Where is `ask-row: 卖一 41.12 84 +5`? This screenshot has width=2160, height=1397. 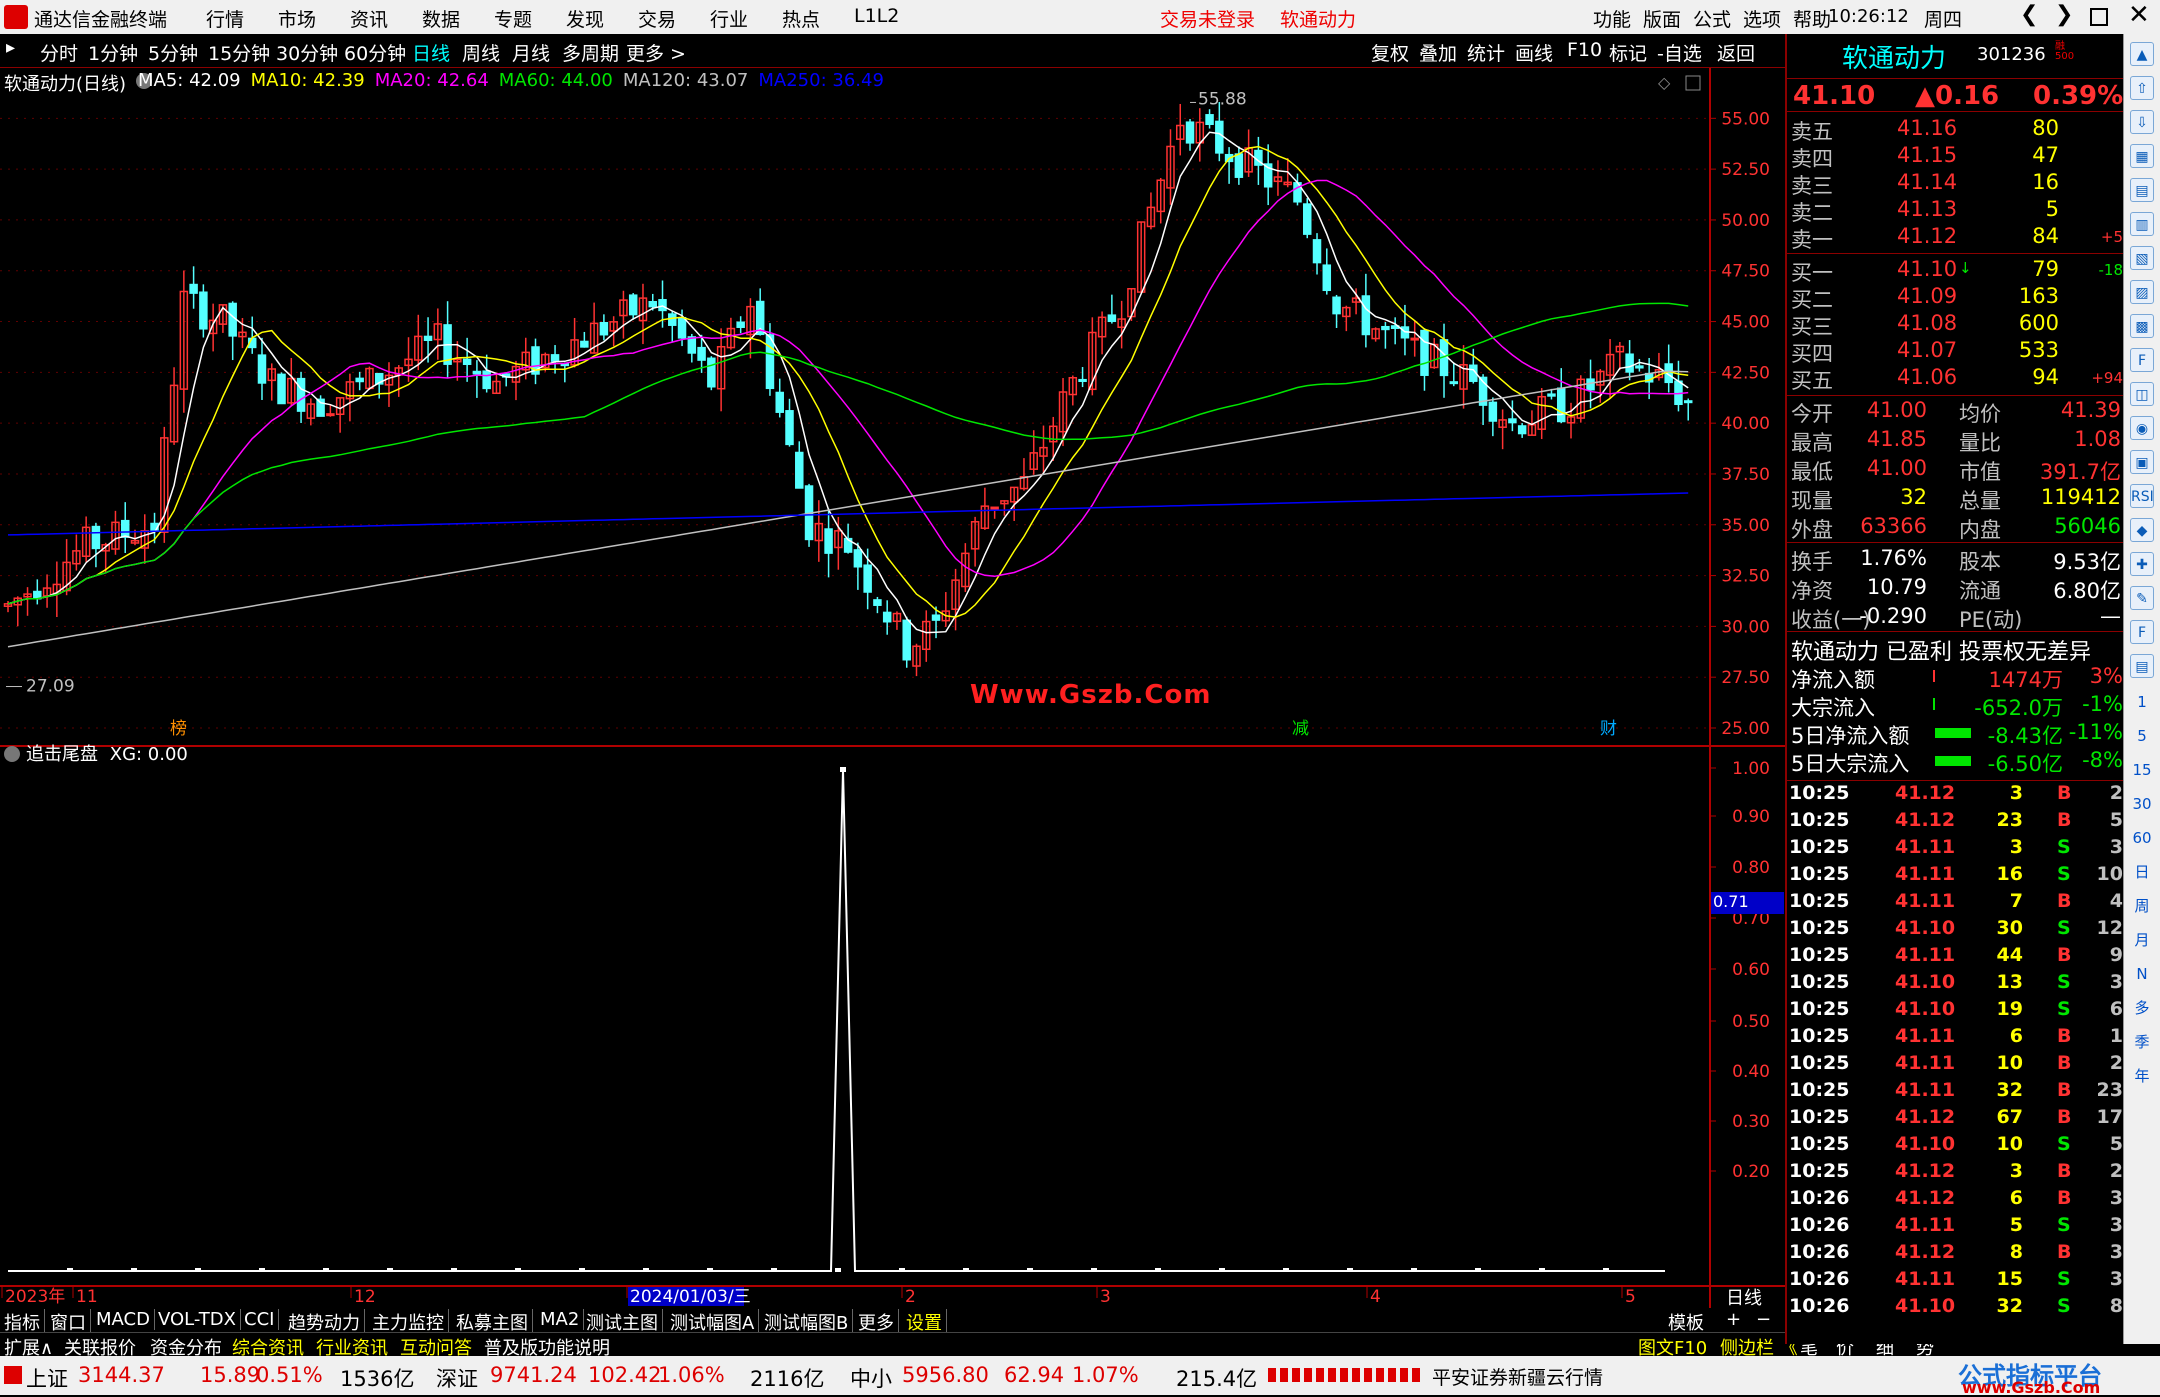
ask-row: 卖一 41.12 84 +5 is located at coordinates (1956, 238).